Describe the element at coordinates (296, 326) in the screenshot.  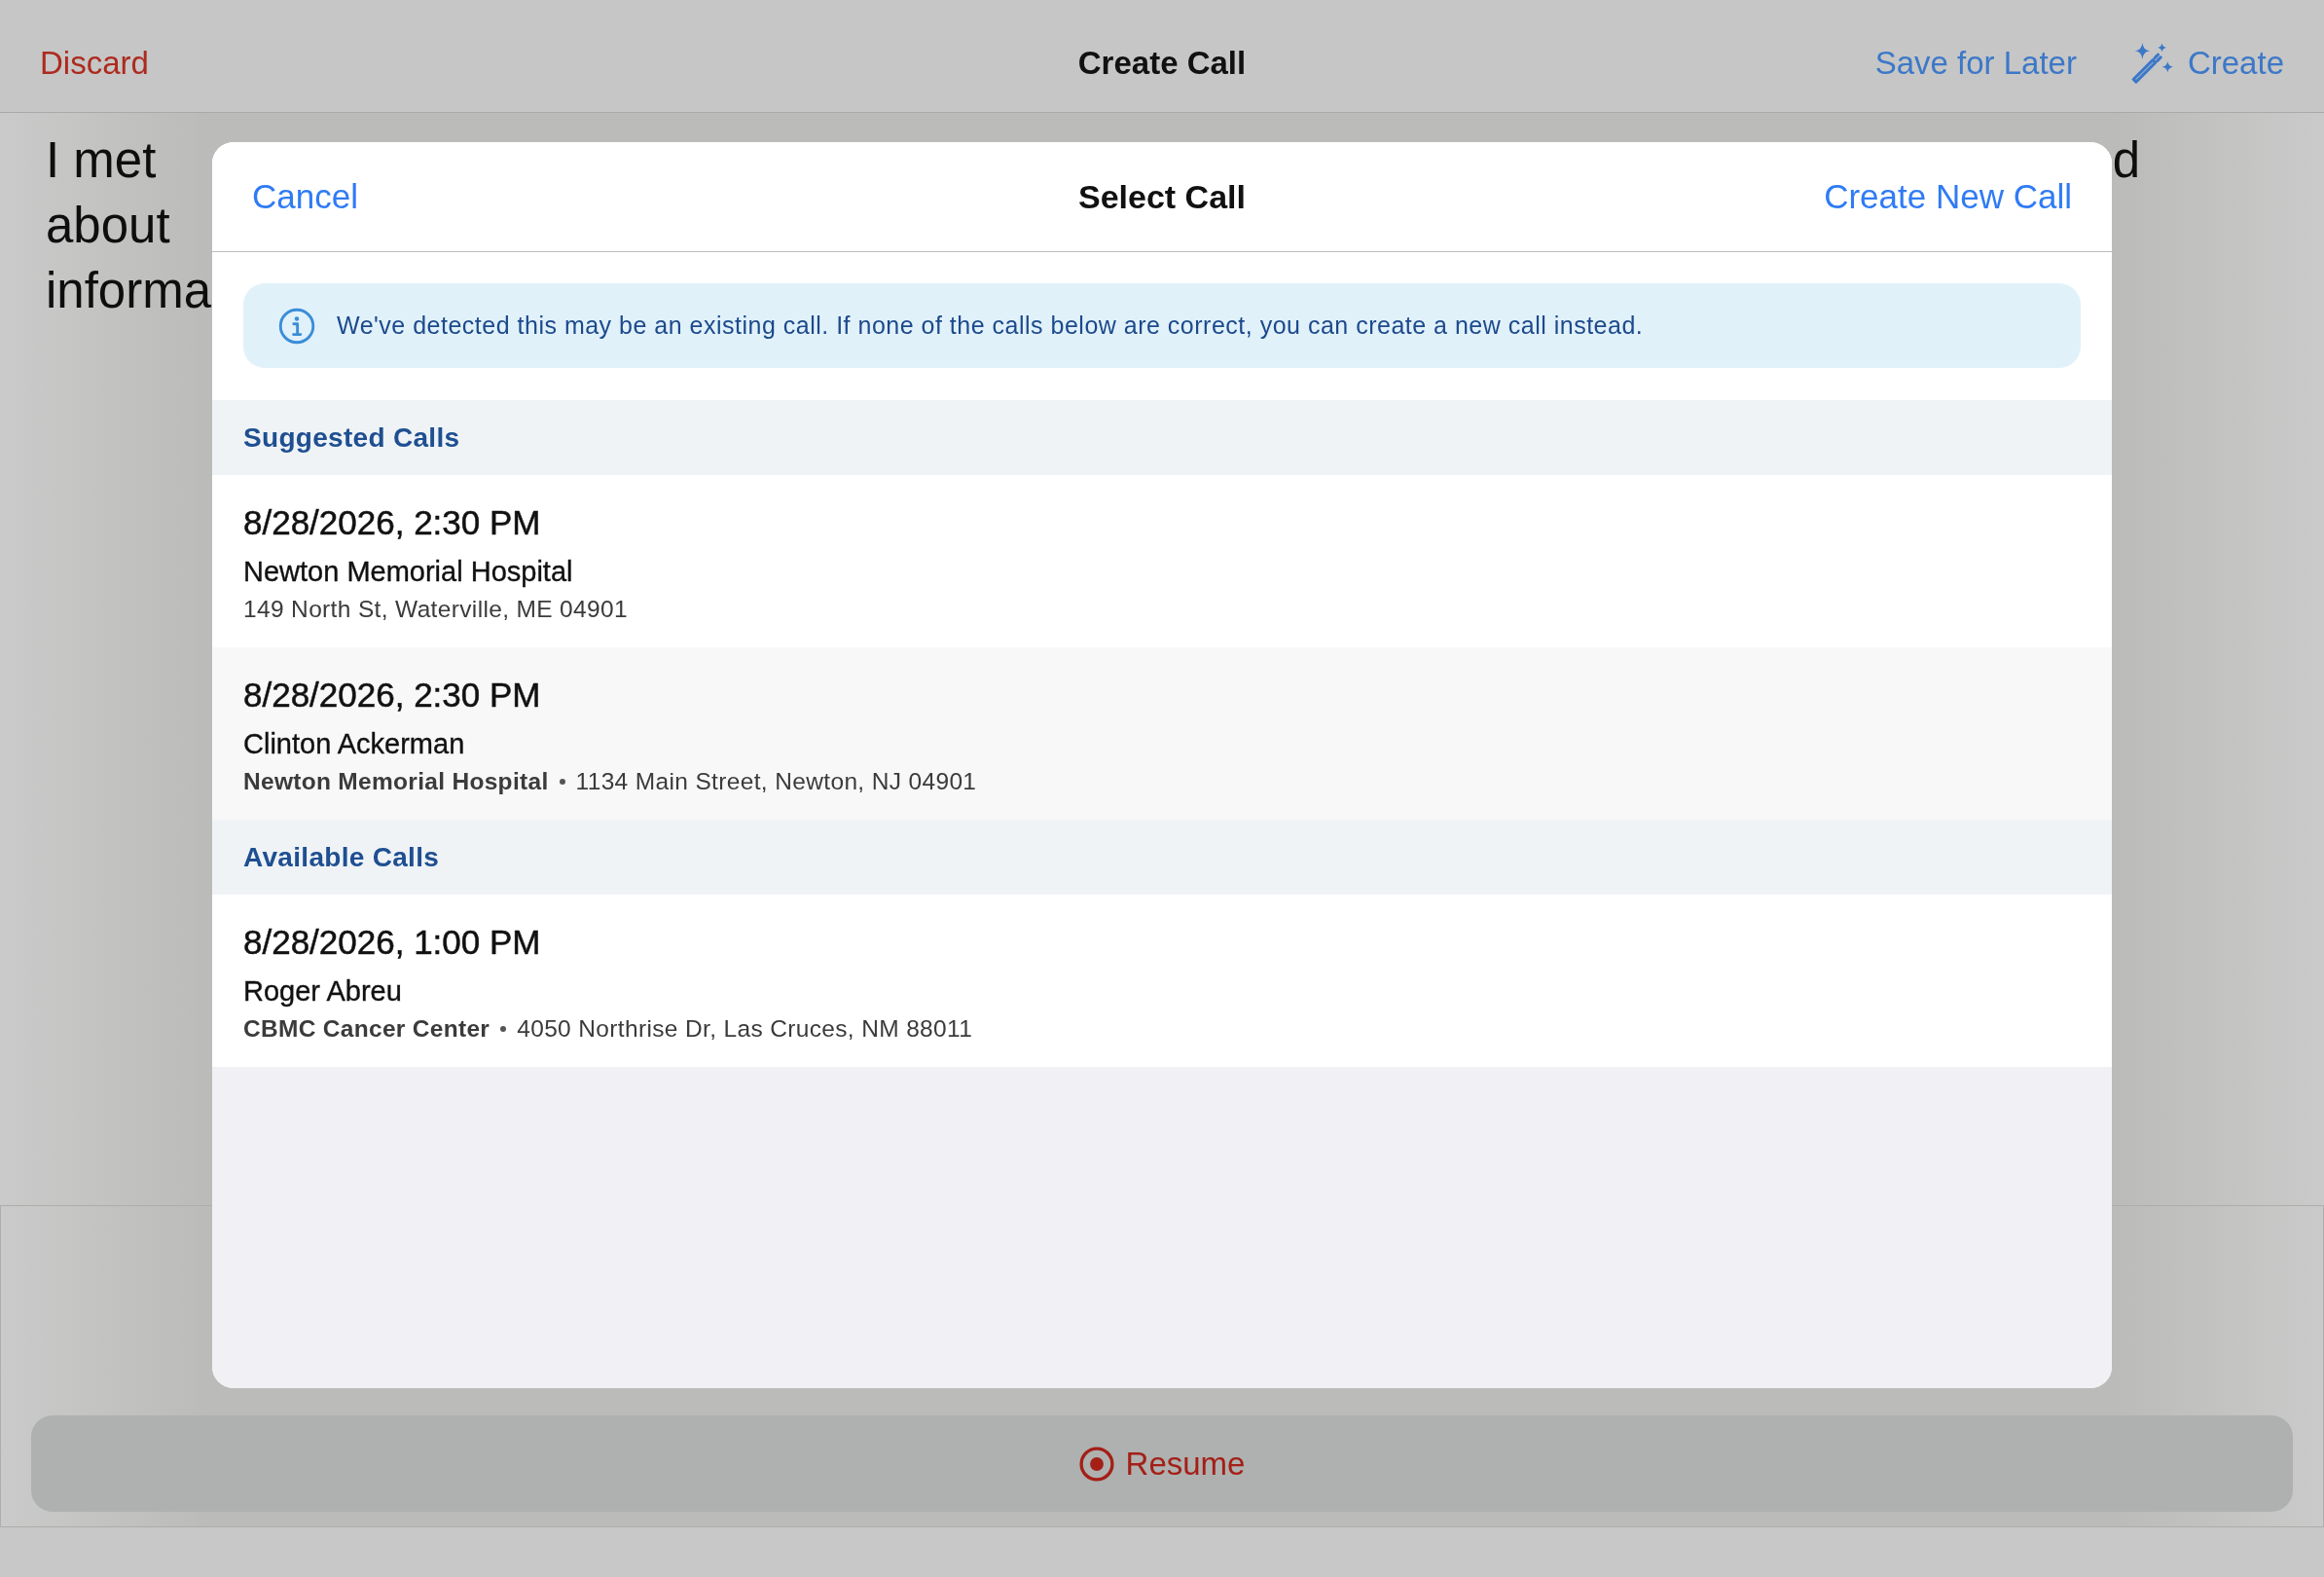
I see `info-icon` at that location.